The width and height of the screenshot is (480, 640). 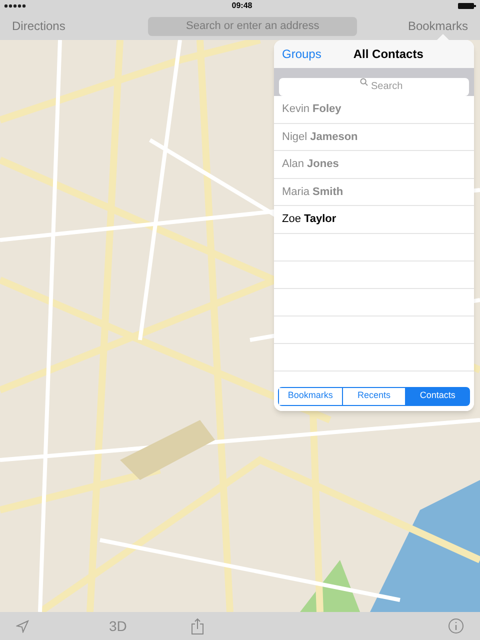 What do you see at coordinates (242, 6) in the screenshot?
I see `status-time: 09:48` at bounding box center [242, 6].